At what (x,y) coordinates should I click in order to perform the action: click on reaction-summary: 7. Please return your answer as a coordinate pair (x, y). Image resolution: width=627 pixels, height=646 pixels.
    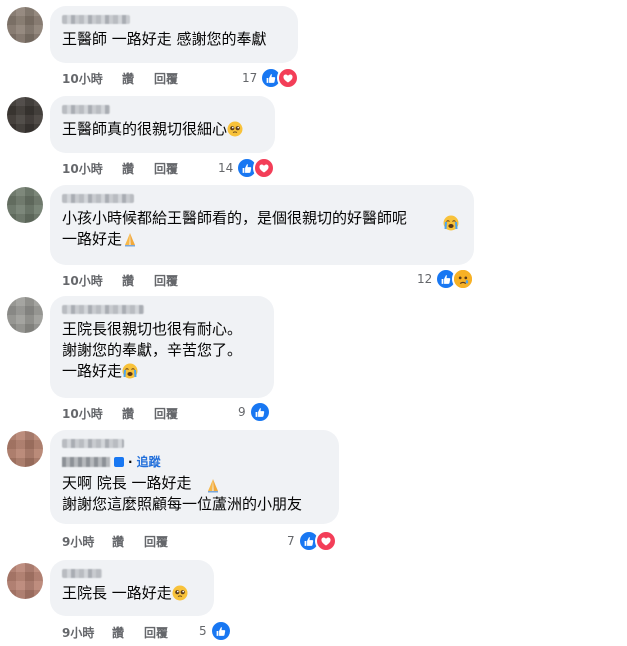
    Looking at the image, I should click on (312, 541).